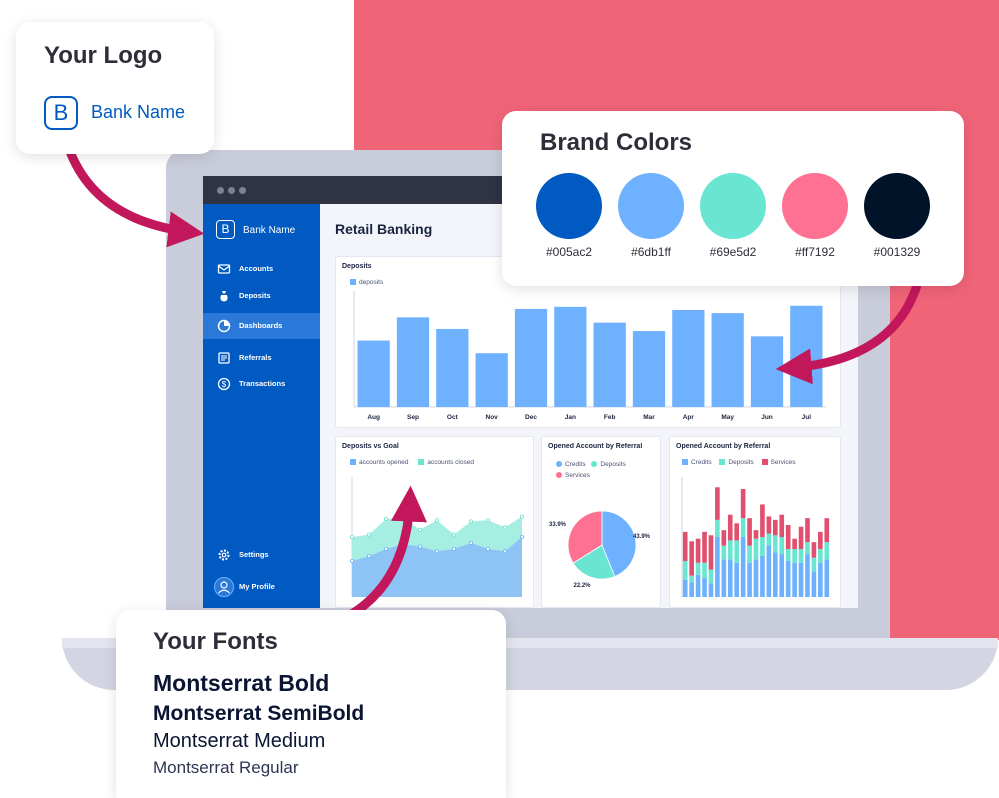  What do you see at coordinates (815, 206) in the screenshot?
I see `color-swatch-pink` at bounding box center [815, 206].